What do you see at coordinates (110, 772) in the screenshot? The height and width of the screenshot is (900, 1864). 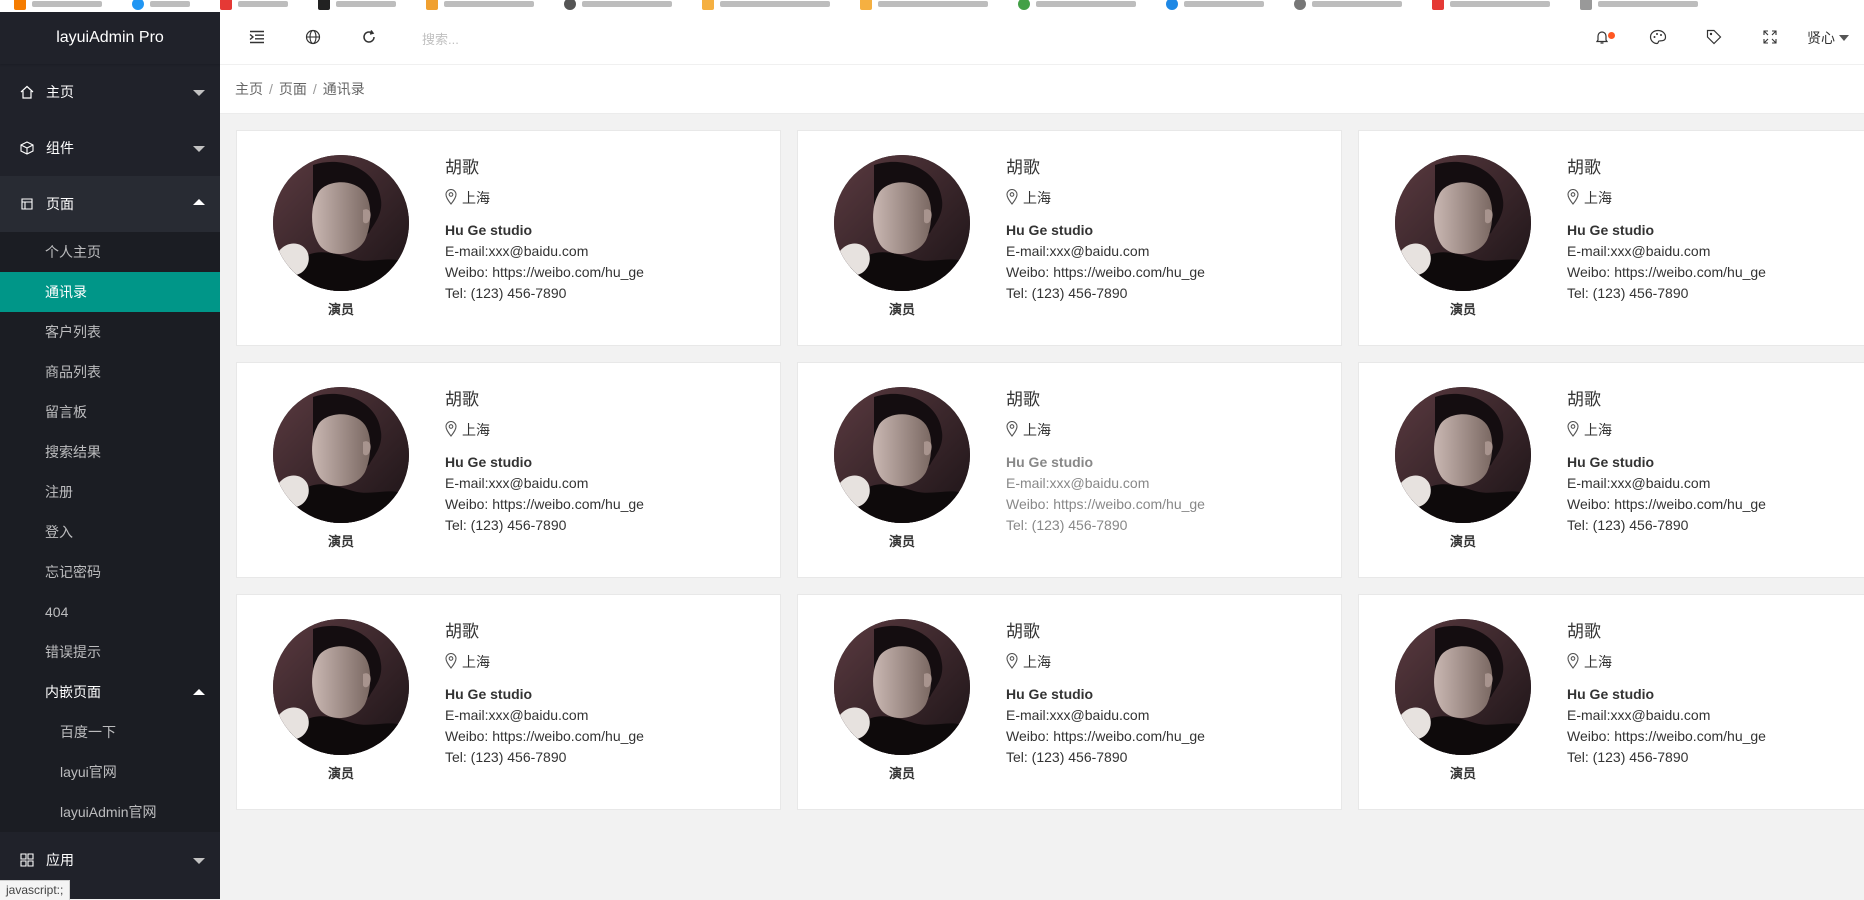 I see `sidebar-nested-item: layui官网` at bounding box center [110, 772].